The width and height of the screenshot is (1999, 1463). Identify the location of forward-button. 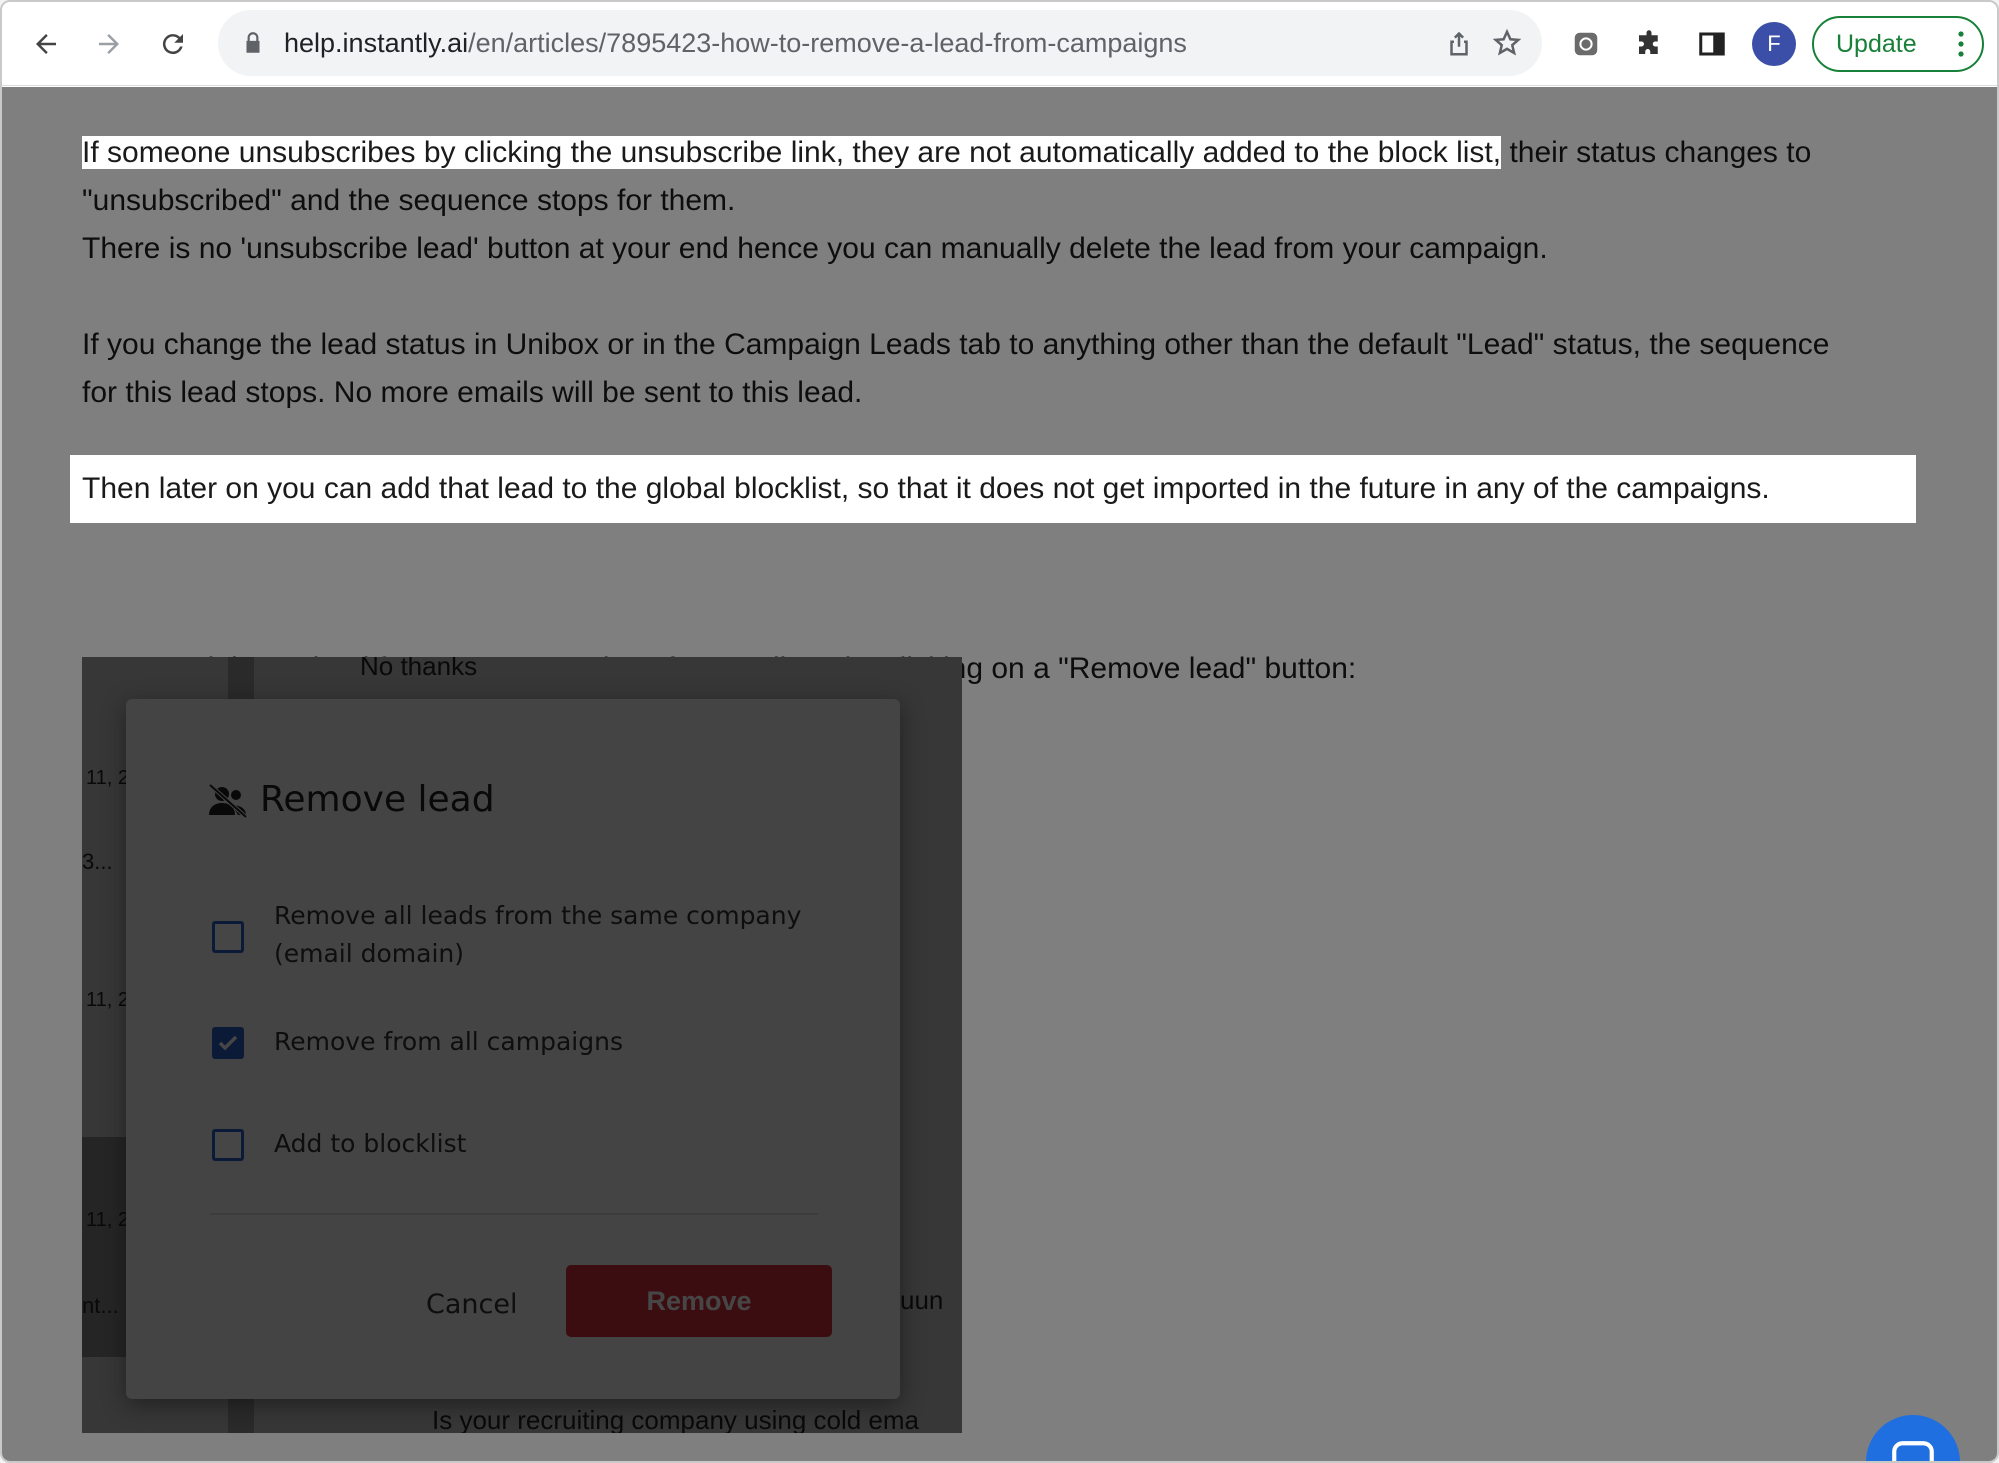
(109, 44).